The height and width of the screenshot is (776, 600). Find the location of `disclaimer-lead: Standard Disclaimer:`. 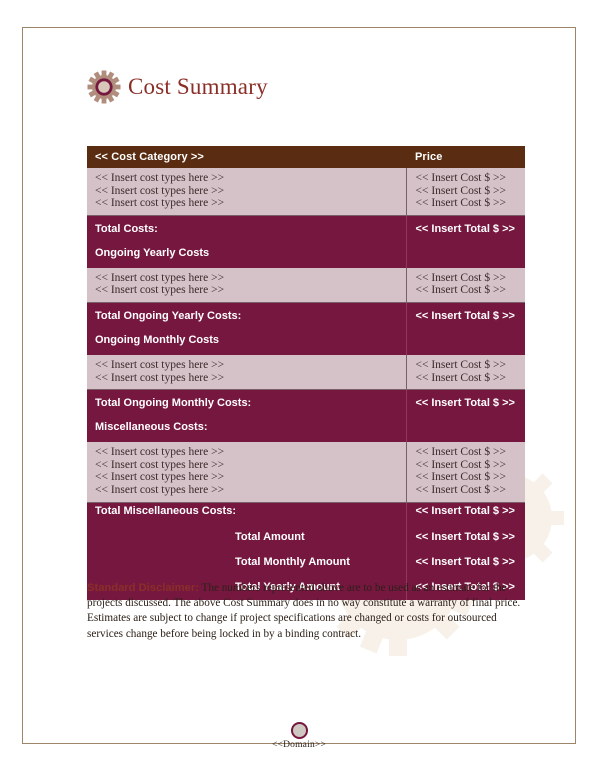

disclaimer-lead: Standard Disclaimer: is located at coordinates (143, 588).